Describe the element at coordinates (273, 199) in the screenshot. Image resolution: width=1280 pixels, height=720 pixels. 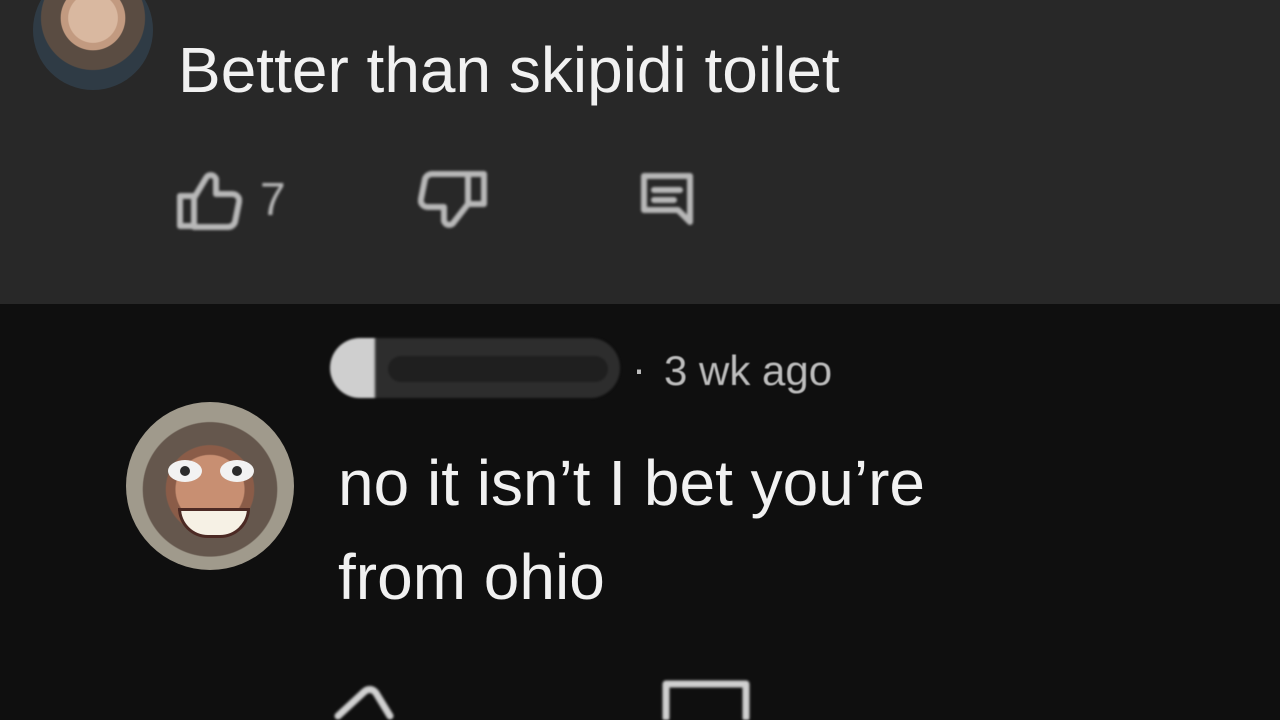
I see `like-count: 7` at that location.